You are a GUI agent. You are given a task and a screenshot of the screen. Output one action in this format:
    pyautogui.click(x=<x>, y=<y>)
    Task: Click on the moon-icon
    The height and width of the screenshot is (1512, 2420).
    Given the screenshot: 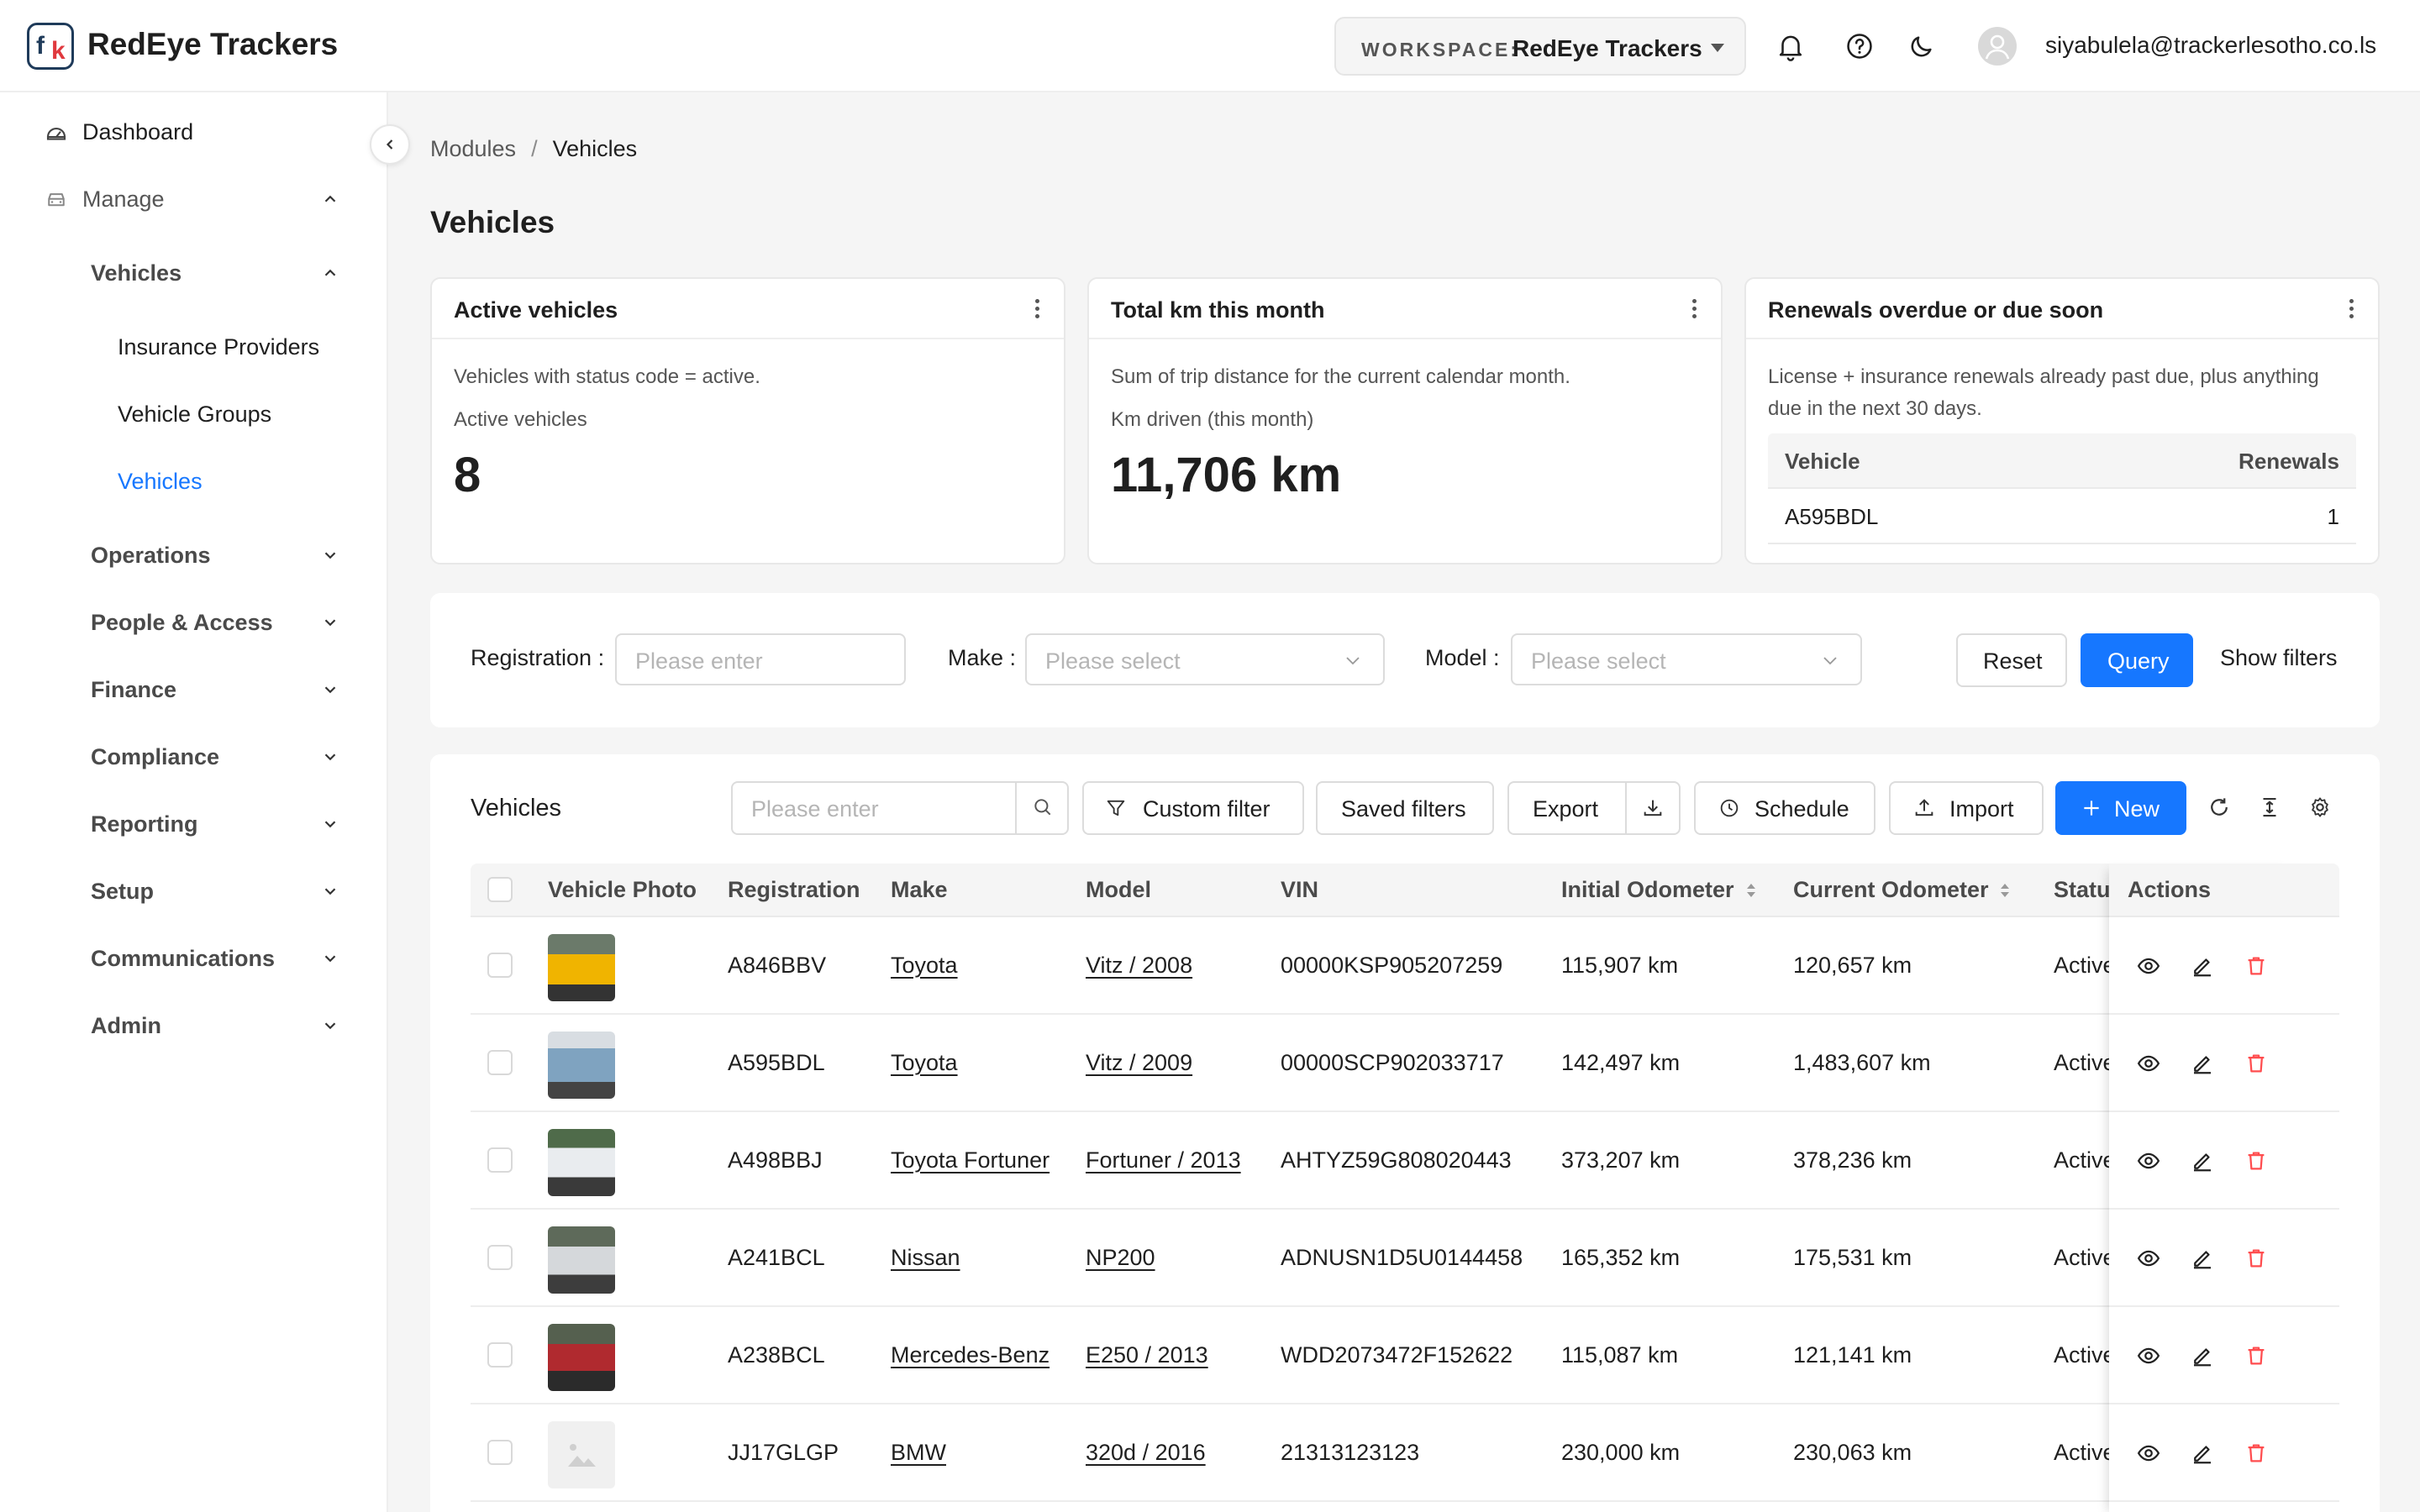 What is the action you would take?
    pyautogui.click(x=1922, y=46)
    